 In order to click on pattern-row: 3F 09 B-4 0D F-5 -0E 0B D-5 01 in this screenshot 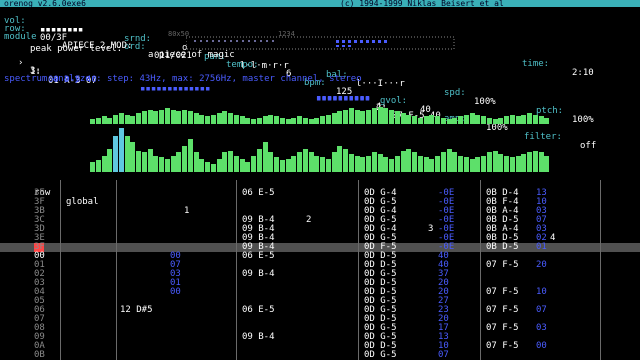, I will do `click(320, 247)`.